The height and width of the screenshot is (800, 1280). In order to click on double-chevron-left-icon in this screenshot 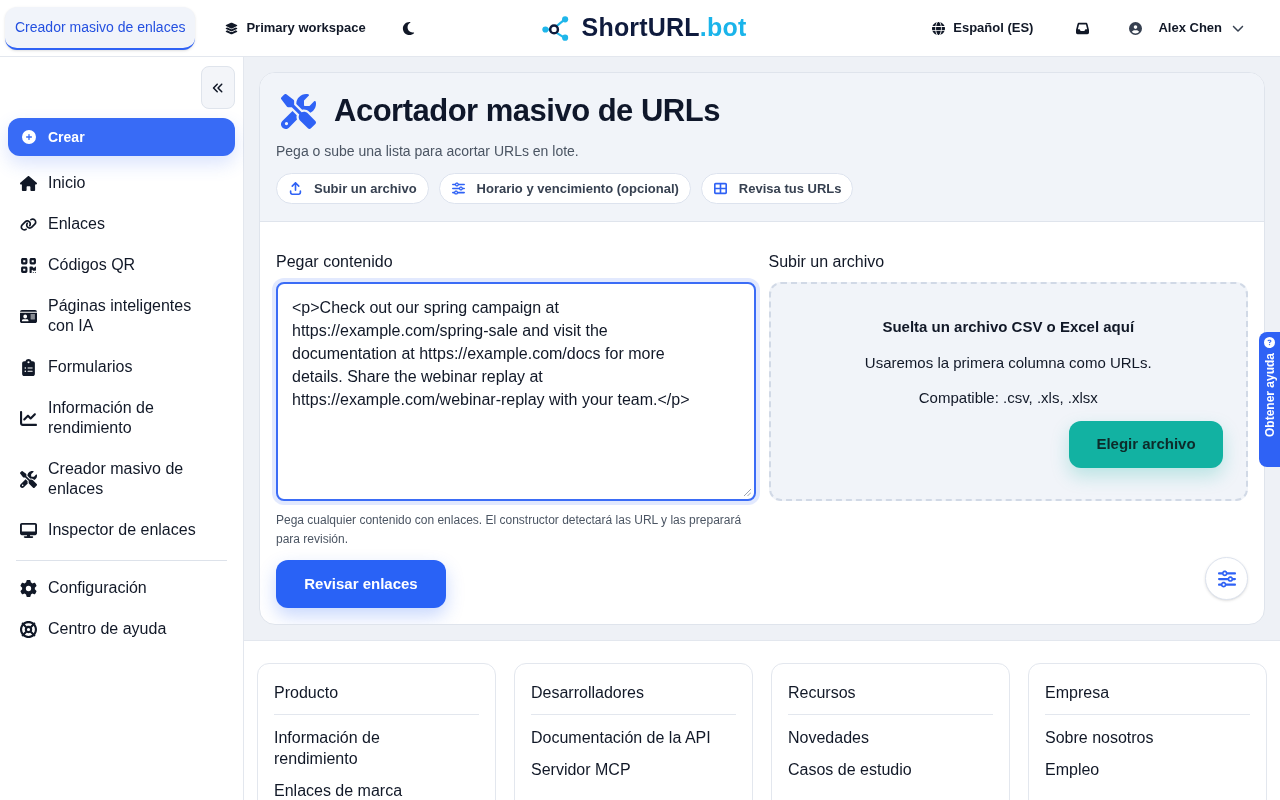, I will do `click(218, 87)`.